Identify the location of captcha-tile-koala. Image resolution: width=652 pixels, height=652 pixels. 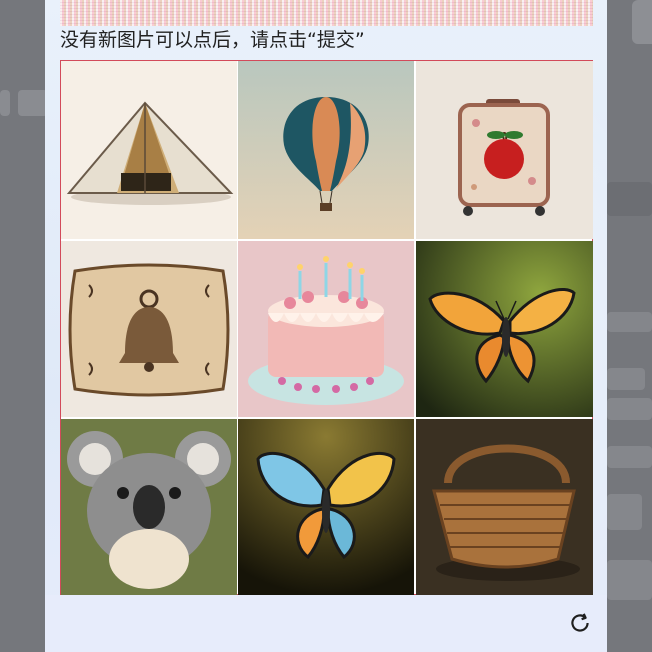
(149, 507).